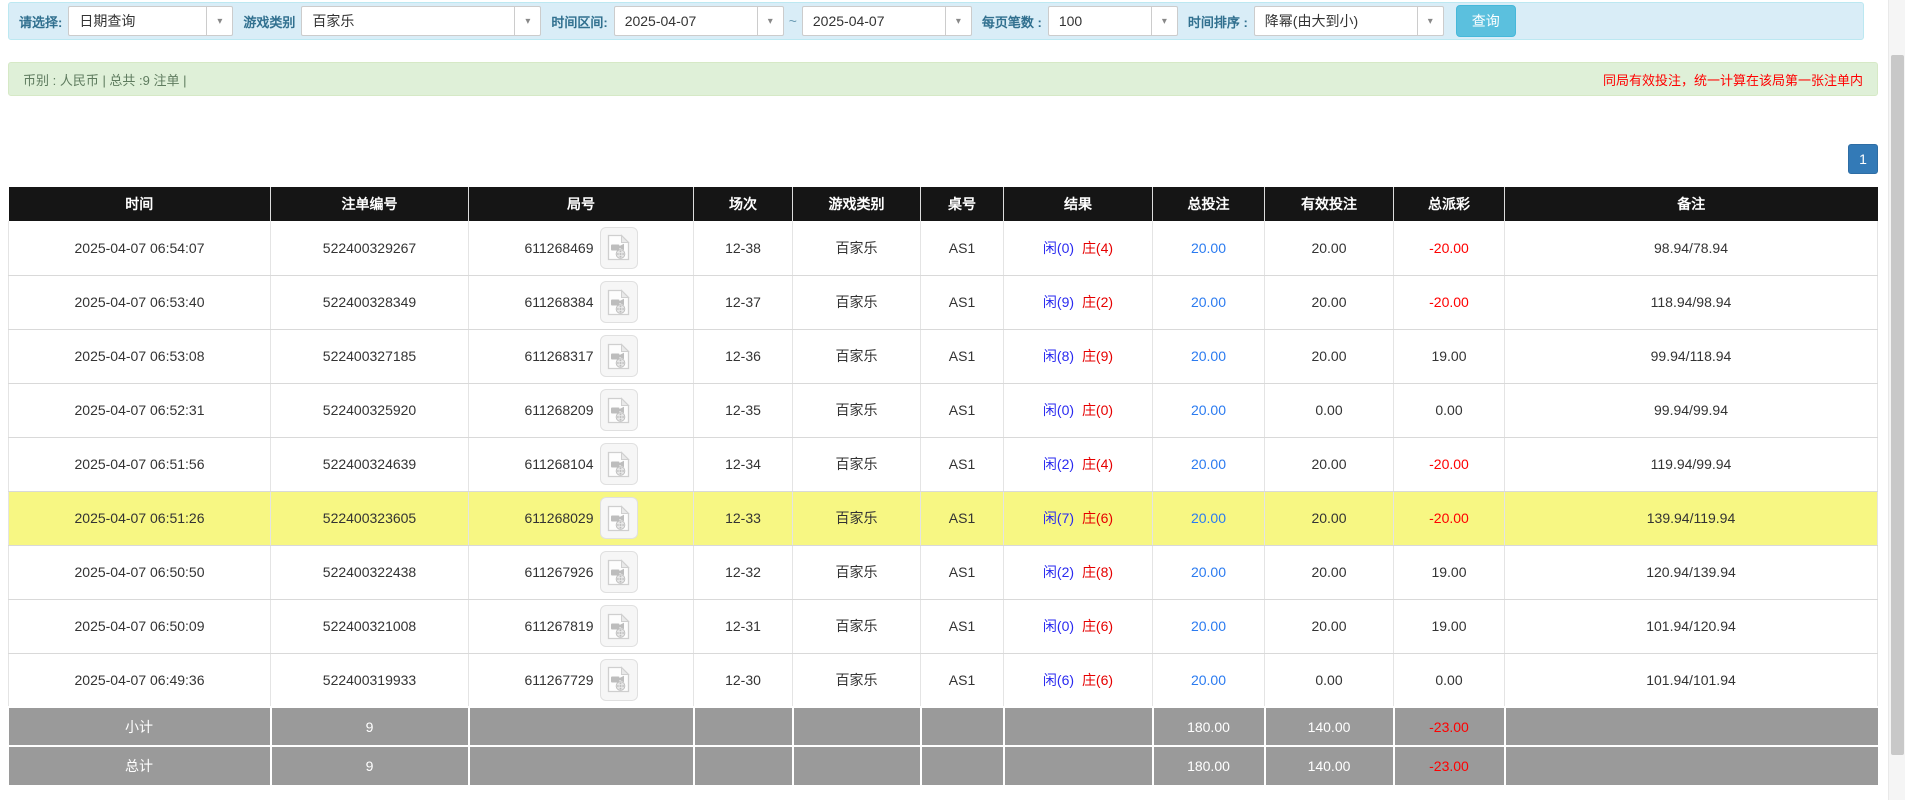 Image resolution: width=1905 pixels, height=800 pixels. Describe the element at coordinates (1691, 626) in the screenshot. I see `cell-remark: 101.94/120.94` at that location.